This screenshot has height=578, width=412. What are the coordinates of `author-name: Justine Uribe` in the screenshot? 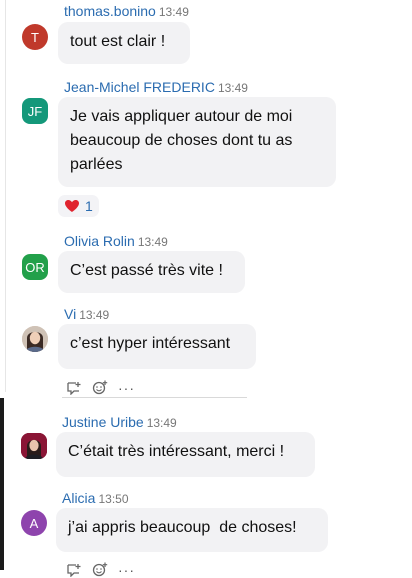 It's located at (103, 422).